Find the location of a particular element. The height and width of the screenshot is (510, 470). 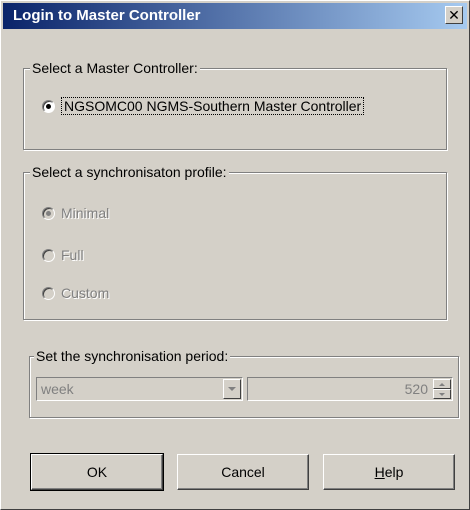

ok-button-label: OK is located at coordinates (97, 472).